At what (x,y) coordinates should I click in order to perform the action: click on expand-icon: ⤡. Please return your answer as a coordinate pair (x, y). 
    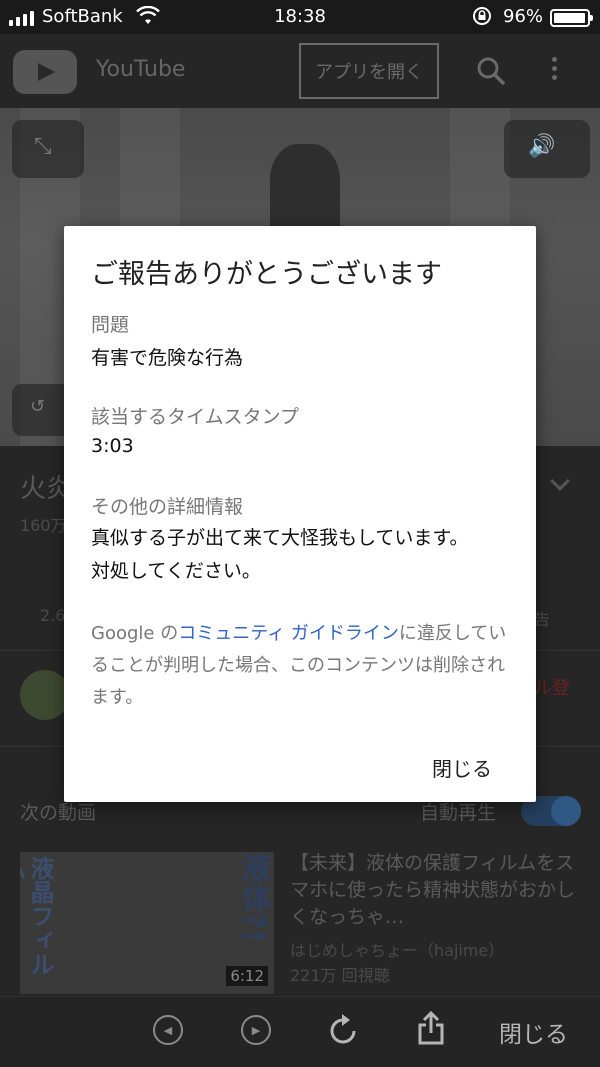
    Looking at the image, I should click on (43, 146).